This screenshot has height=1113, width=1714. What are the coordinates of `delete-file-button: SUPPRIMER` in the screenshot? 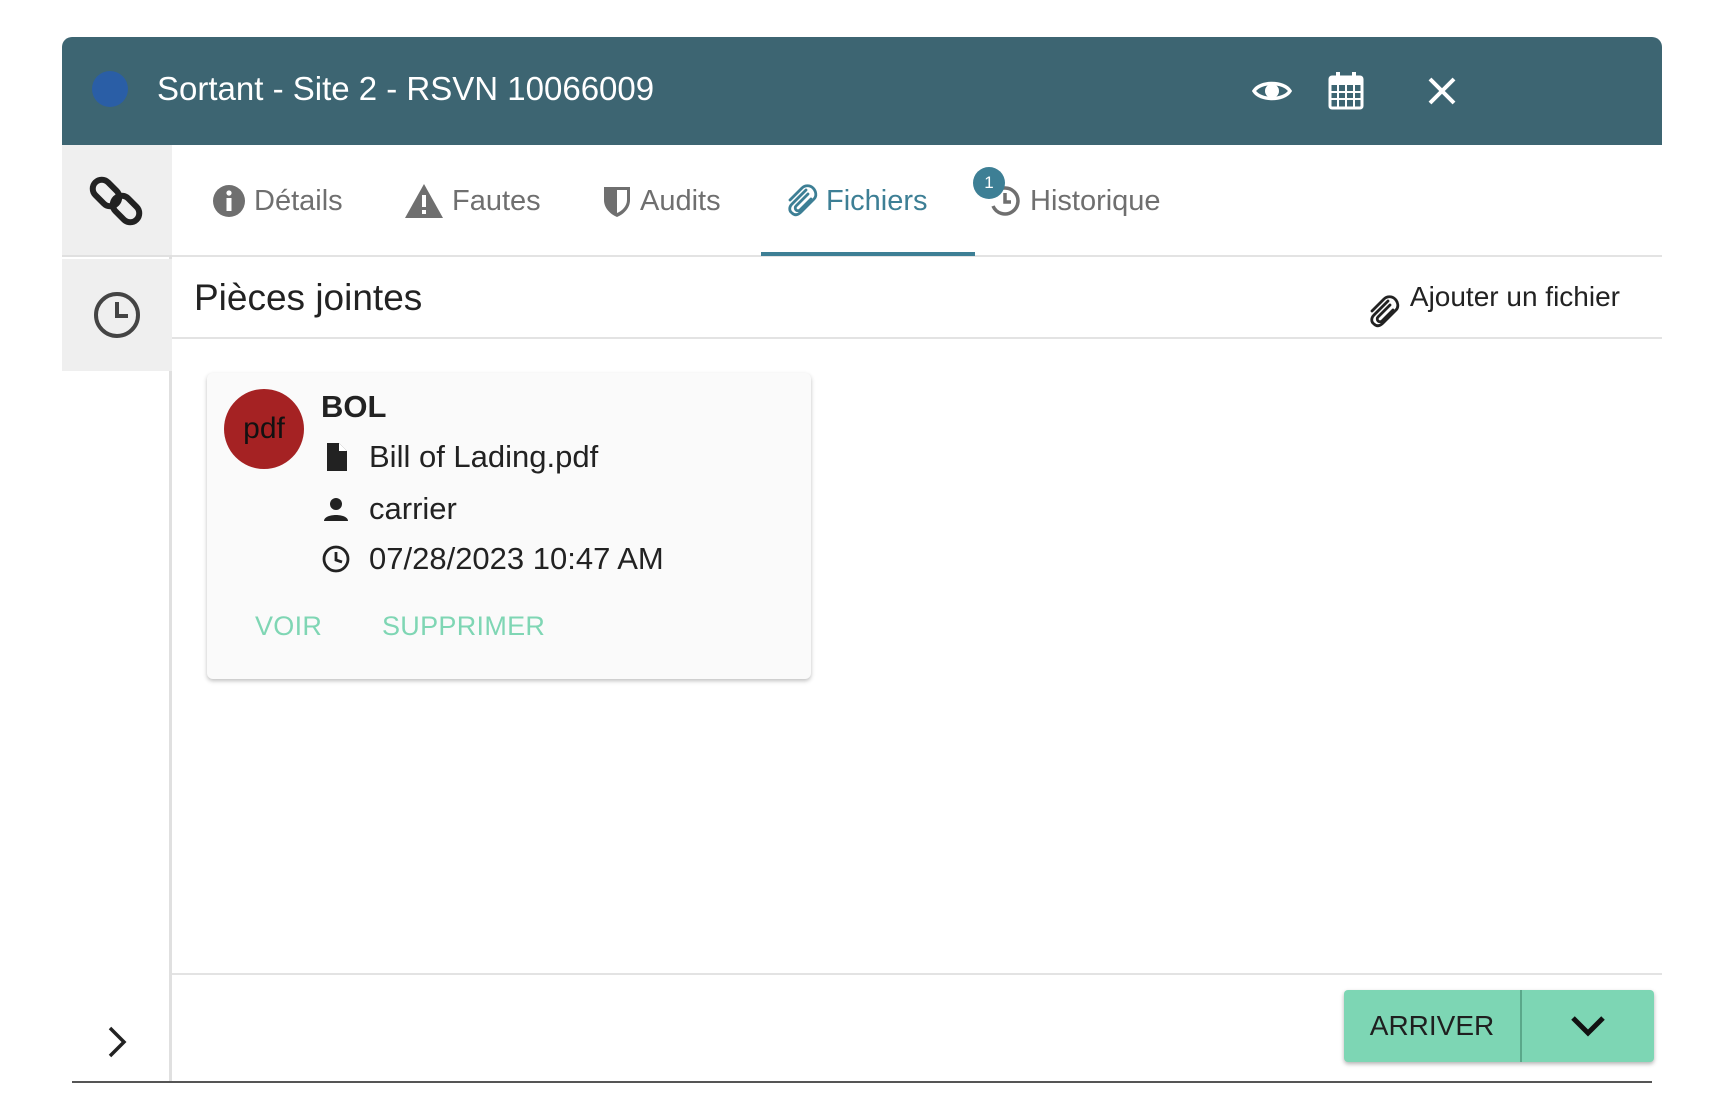 It's located at (463, 626).